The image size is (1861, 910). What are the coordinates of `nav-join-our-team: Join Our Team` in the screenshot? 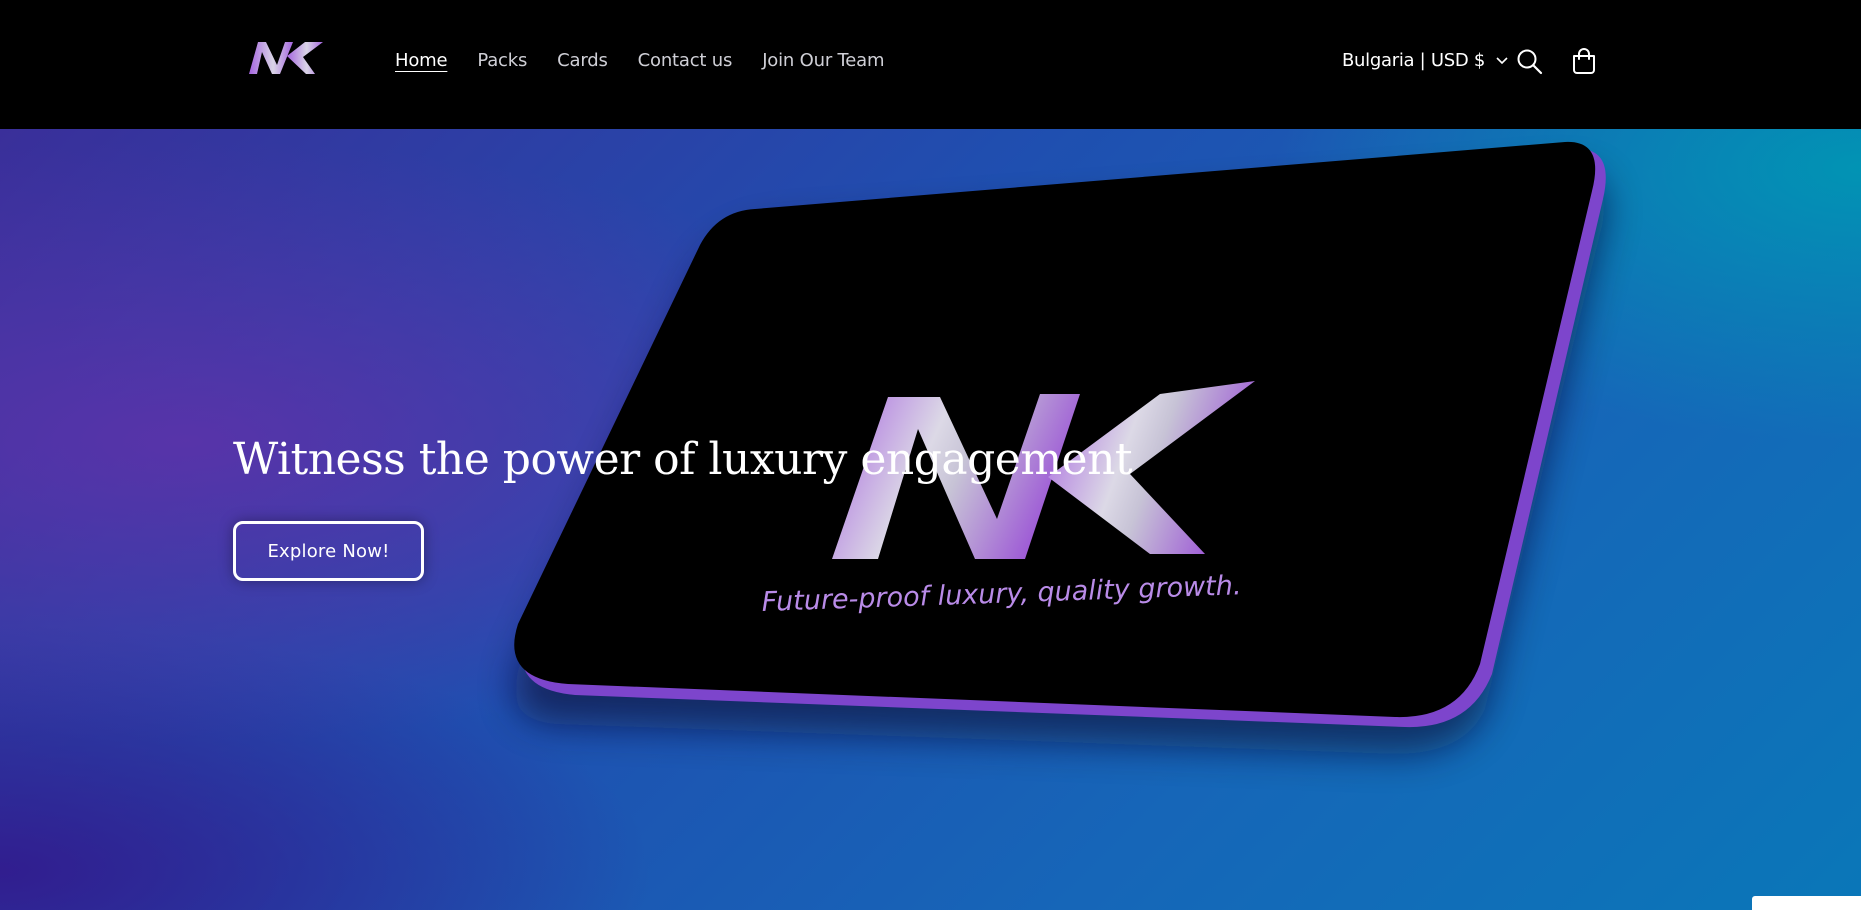 It's located at (823, 60).